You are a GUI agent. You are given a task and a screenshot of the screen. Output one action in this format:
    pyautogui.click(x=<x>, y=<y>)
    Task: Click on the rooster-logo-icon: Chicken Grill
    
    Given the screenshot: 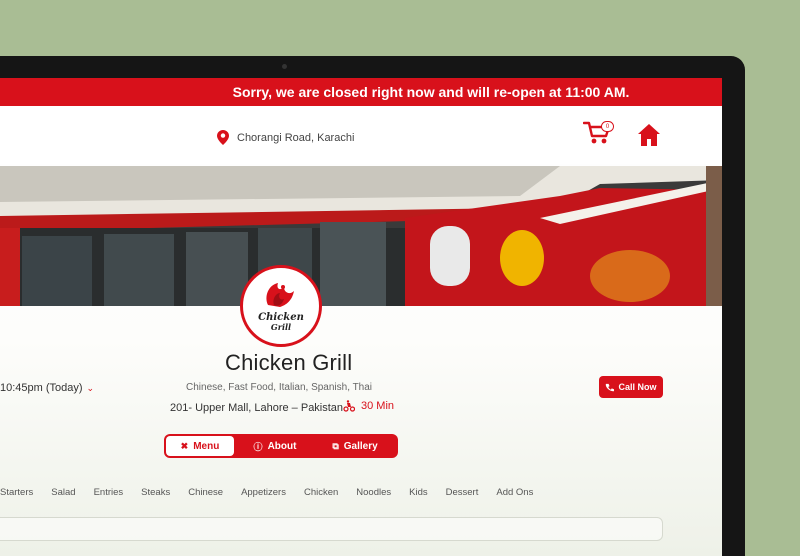 What is the action you would take?
    pyautogui.click(x=281, y=307)
    